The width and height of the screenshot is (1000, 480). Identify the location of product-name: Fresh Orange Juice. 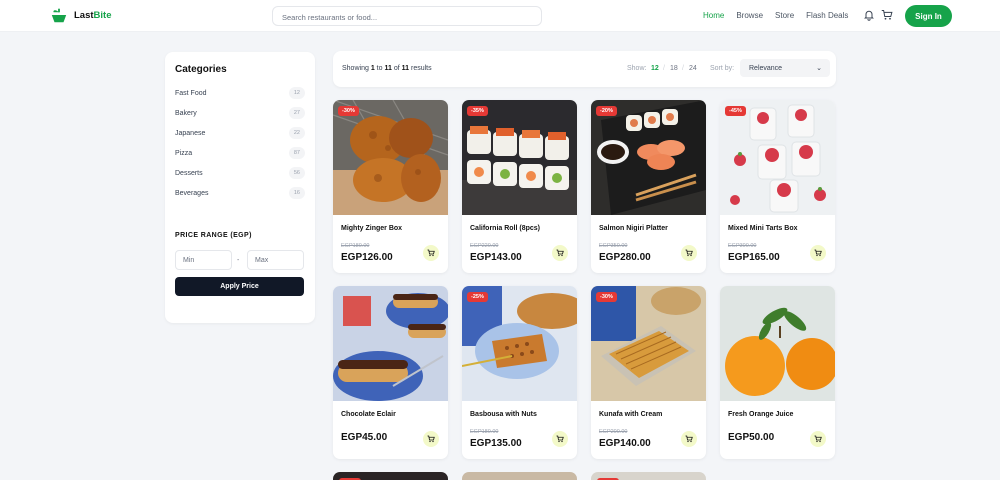
(760, 414).